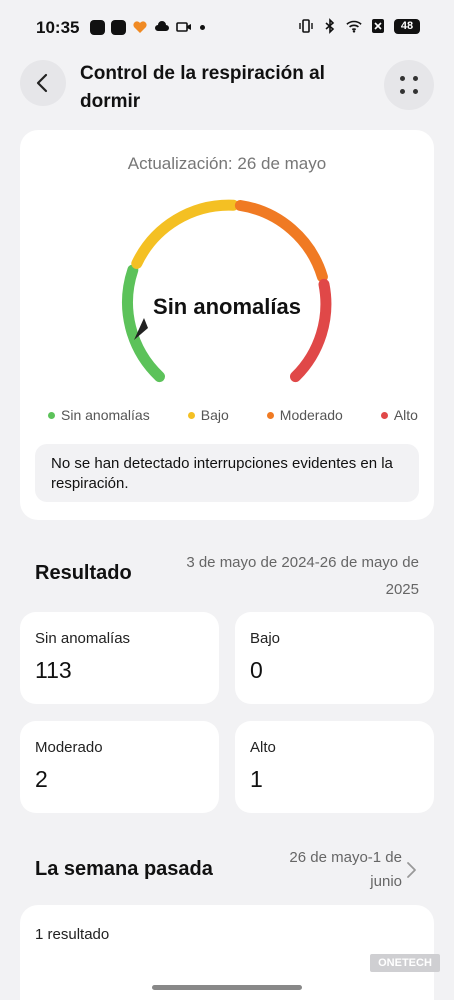 The height and width of the screenshot is (1000, 454). I want to click on stat-value: 0, so click(256, 670).